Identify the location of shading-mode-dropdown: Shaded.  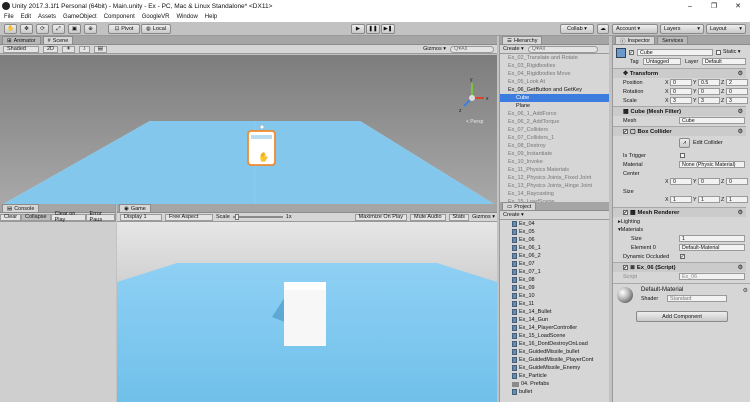
(21, 49).